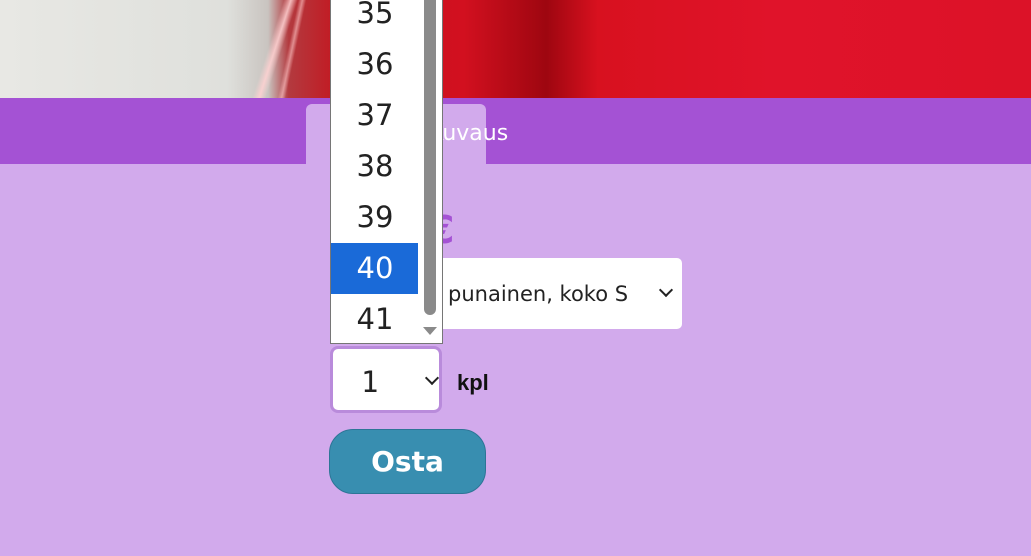 The image size is (1031, 556). I want to click on scrollbar-thumb, so click(430, 157).